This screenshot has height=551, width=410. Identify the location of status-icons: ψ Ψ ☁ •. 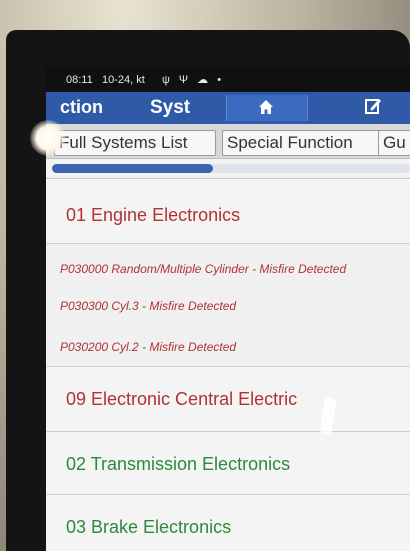
(193, 79).